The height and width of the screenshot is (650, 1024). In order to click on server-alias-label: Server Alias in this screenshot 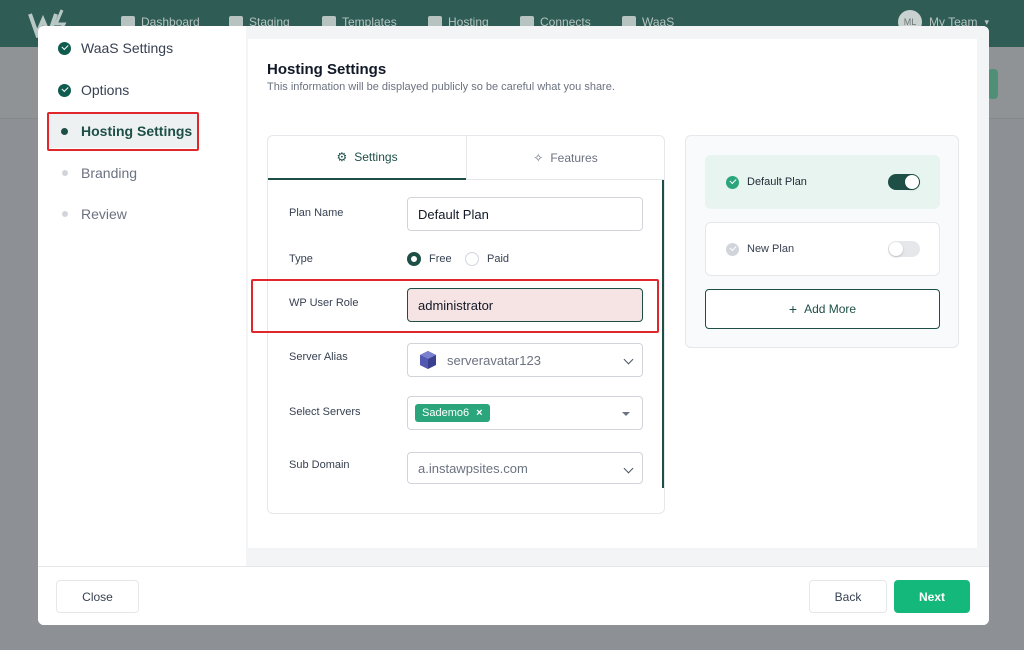, I will do `click(318, 357)`.